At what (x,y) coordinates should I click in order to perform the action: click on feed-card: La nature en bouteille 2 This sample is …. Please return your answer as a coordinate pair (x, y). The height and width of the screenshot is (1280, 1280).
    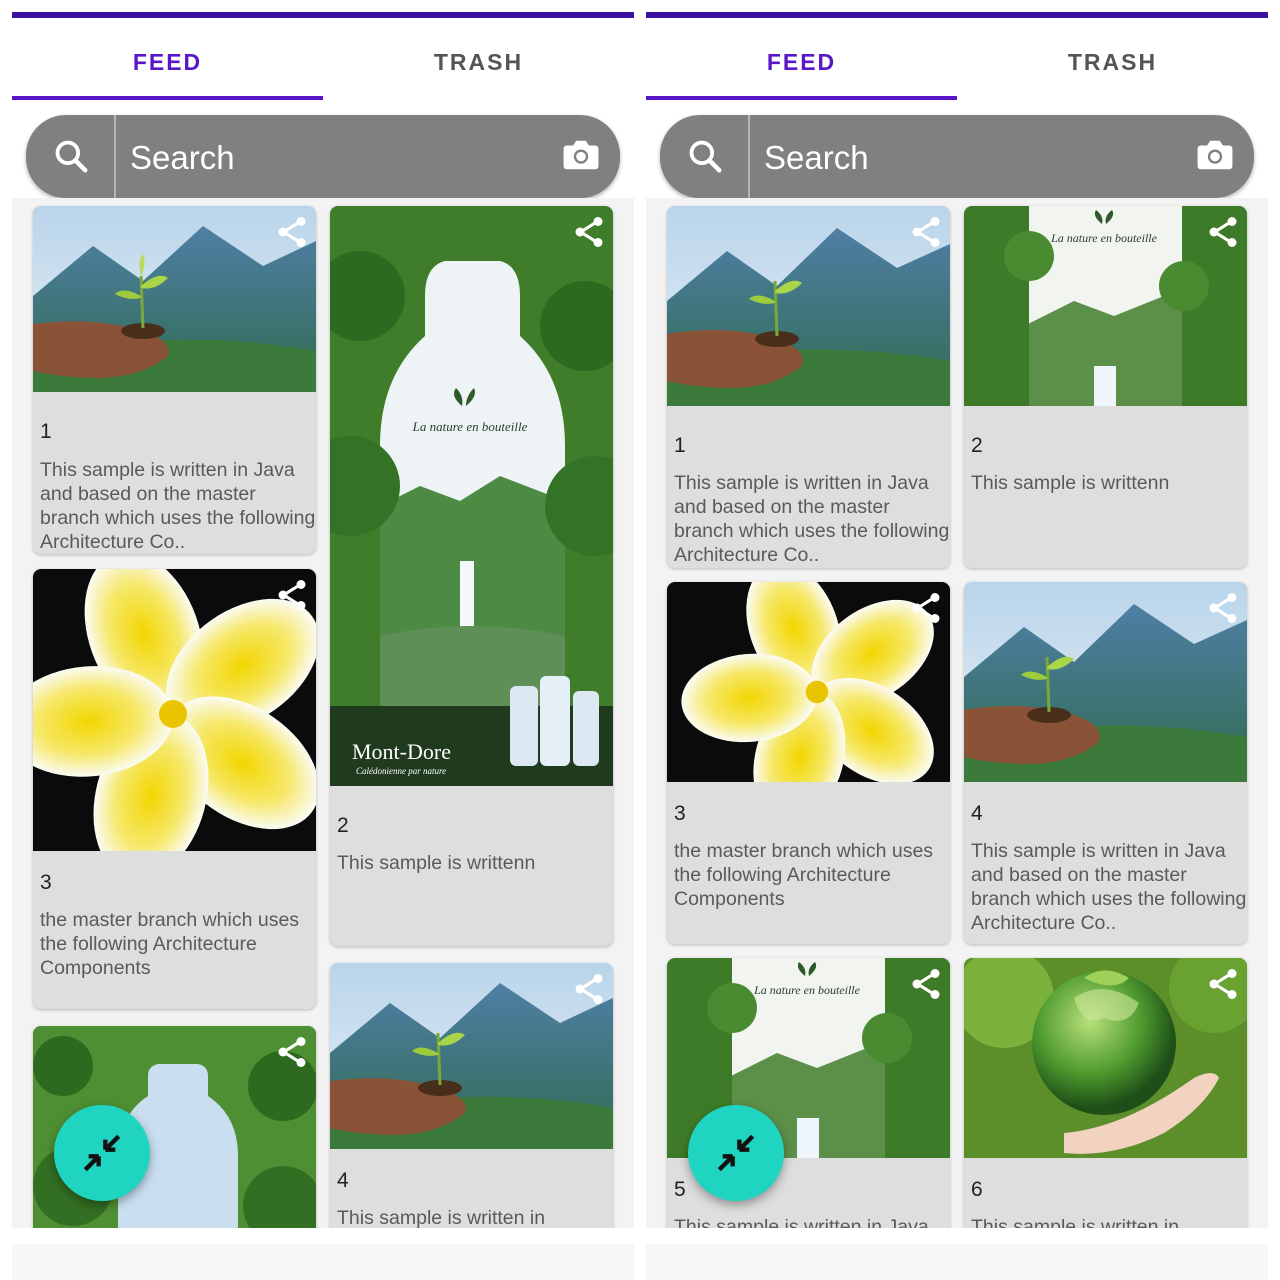
    Looking at the image, I should click on (1105, 387).